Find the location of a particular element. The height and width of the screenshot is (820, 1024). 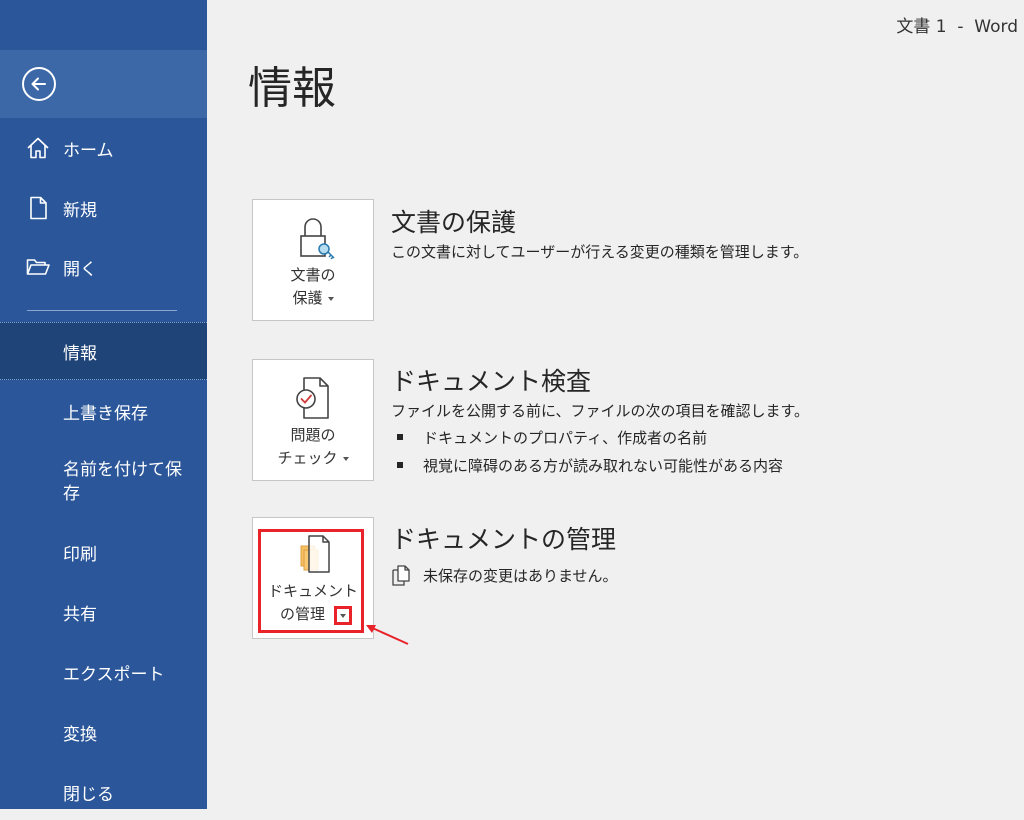

card-label-line2: 保護 is located at coordinates (307, 298).